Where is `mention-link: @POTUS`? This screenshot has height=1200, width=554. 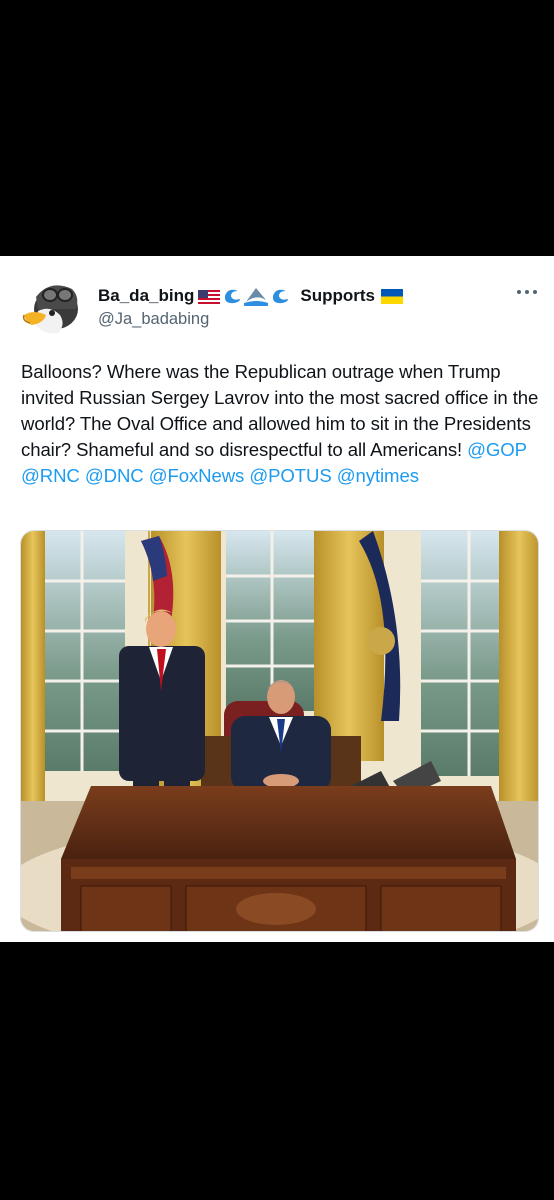 mention-link: @POTUS is located at coordinates (290, 475).